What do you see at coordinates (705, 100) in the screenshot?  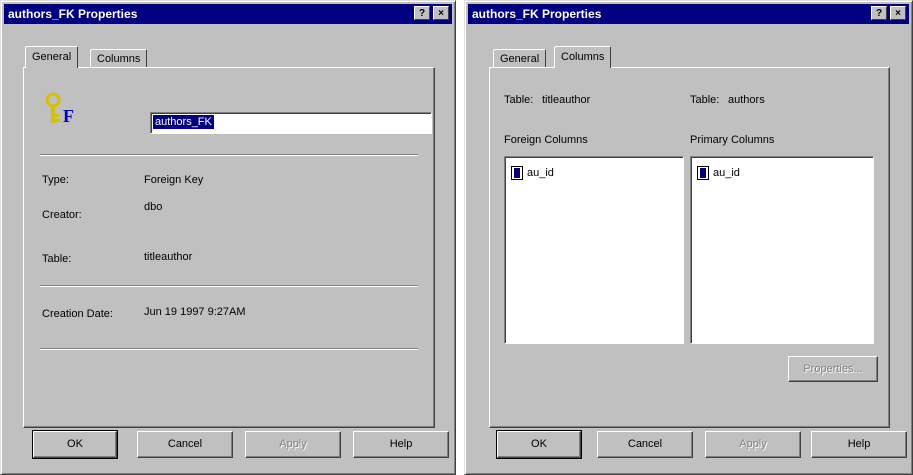 I see `primary-table-label: Table:` at bounding box center [705, 100].